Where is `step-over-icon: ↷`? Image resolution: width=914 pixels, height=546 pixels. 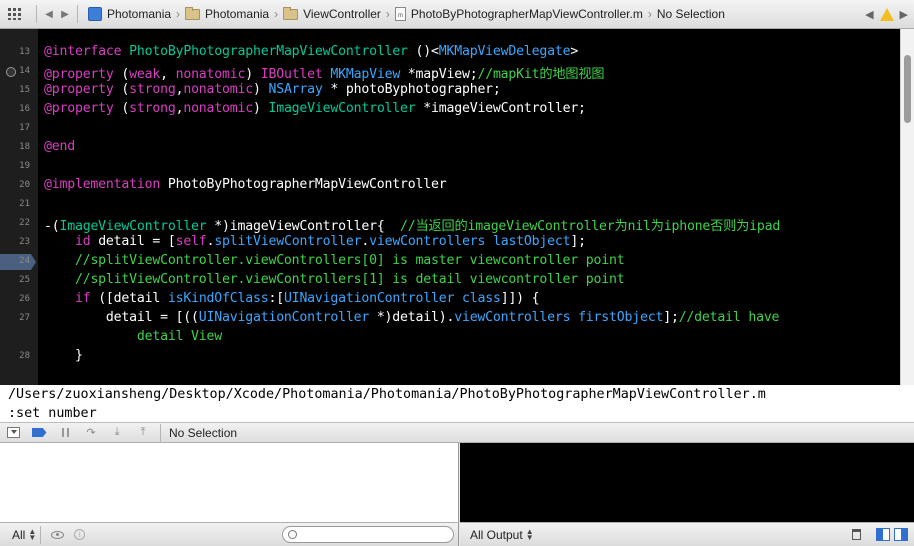 step-over-icon: ↷ is located at coordinates (91, 433).